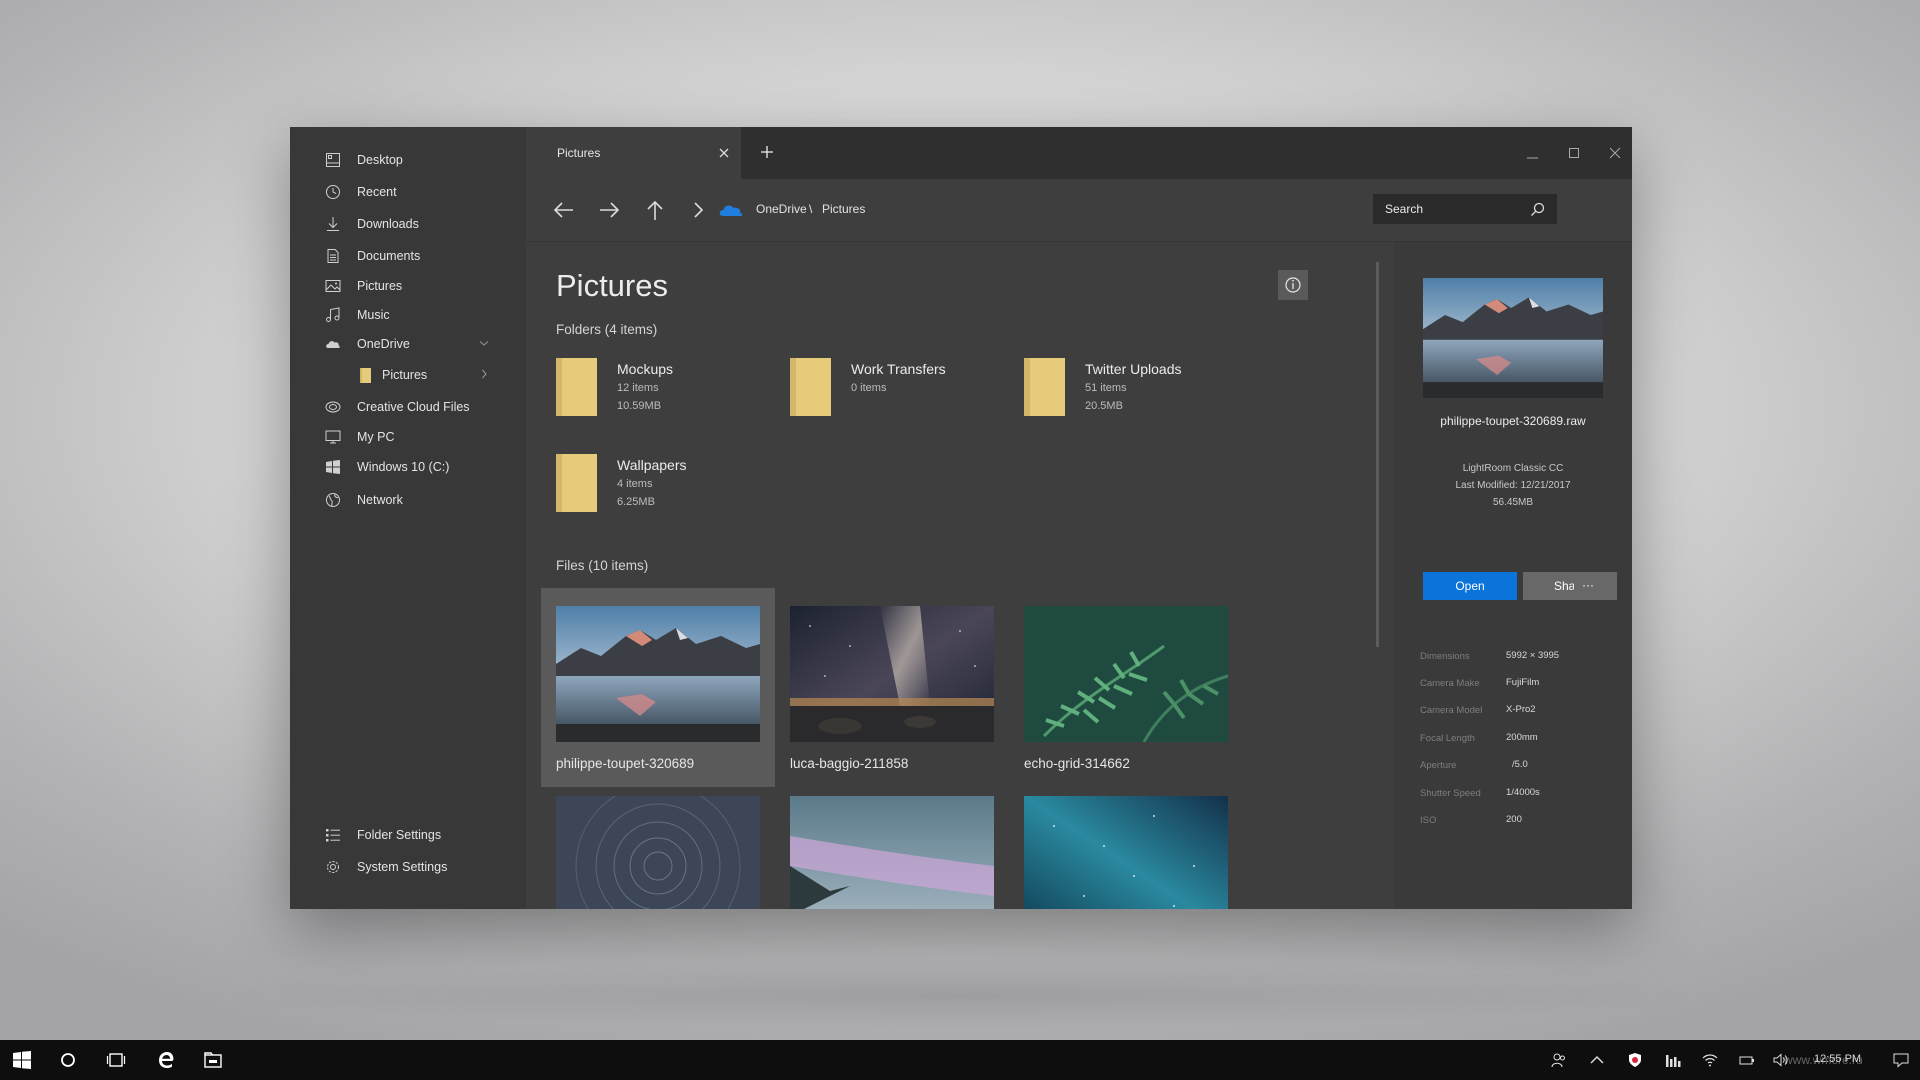 The width and height of the screenshot is (1920, 1080). Describe the element at coordinates (639, 406) in the screenshot. I see `folder-size: 10.59MB` at that location.